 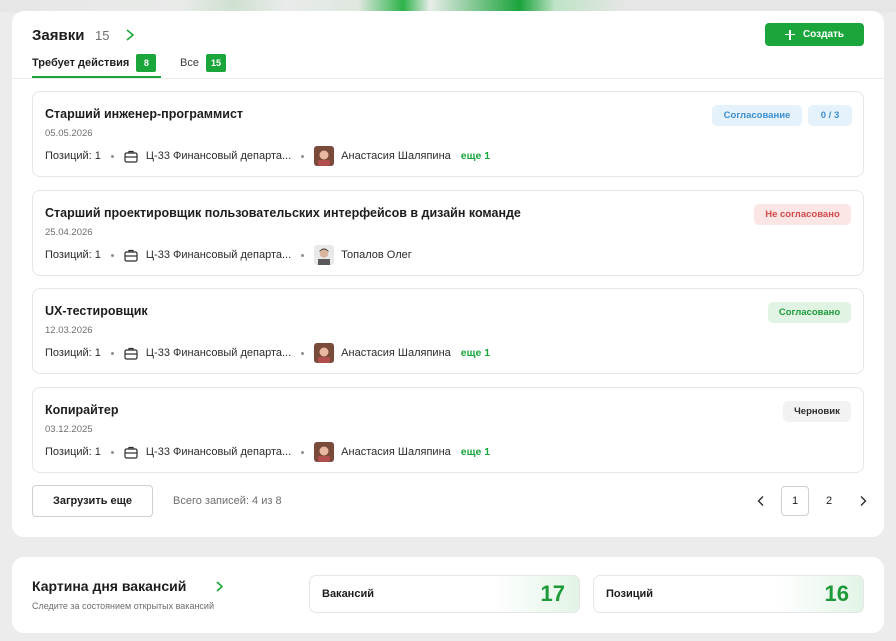 I want to click on pager-next-button, so click(x=863, y=501).